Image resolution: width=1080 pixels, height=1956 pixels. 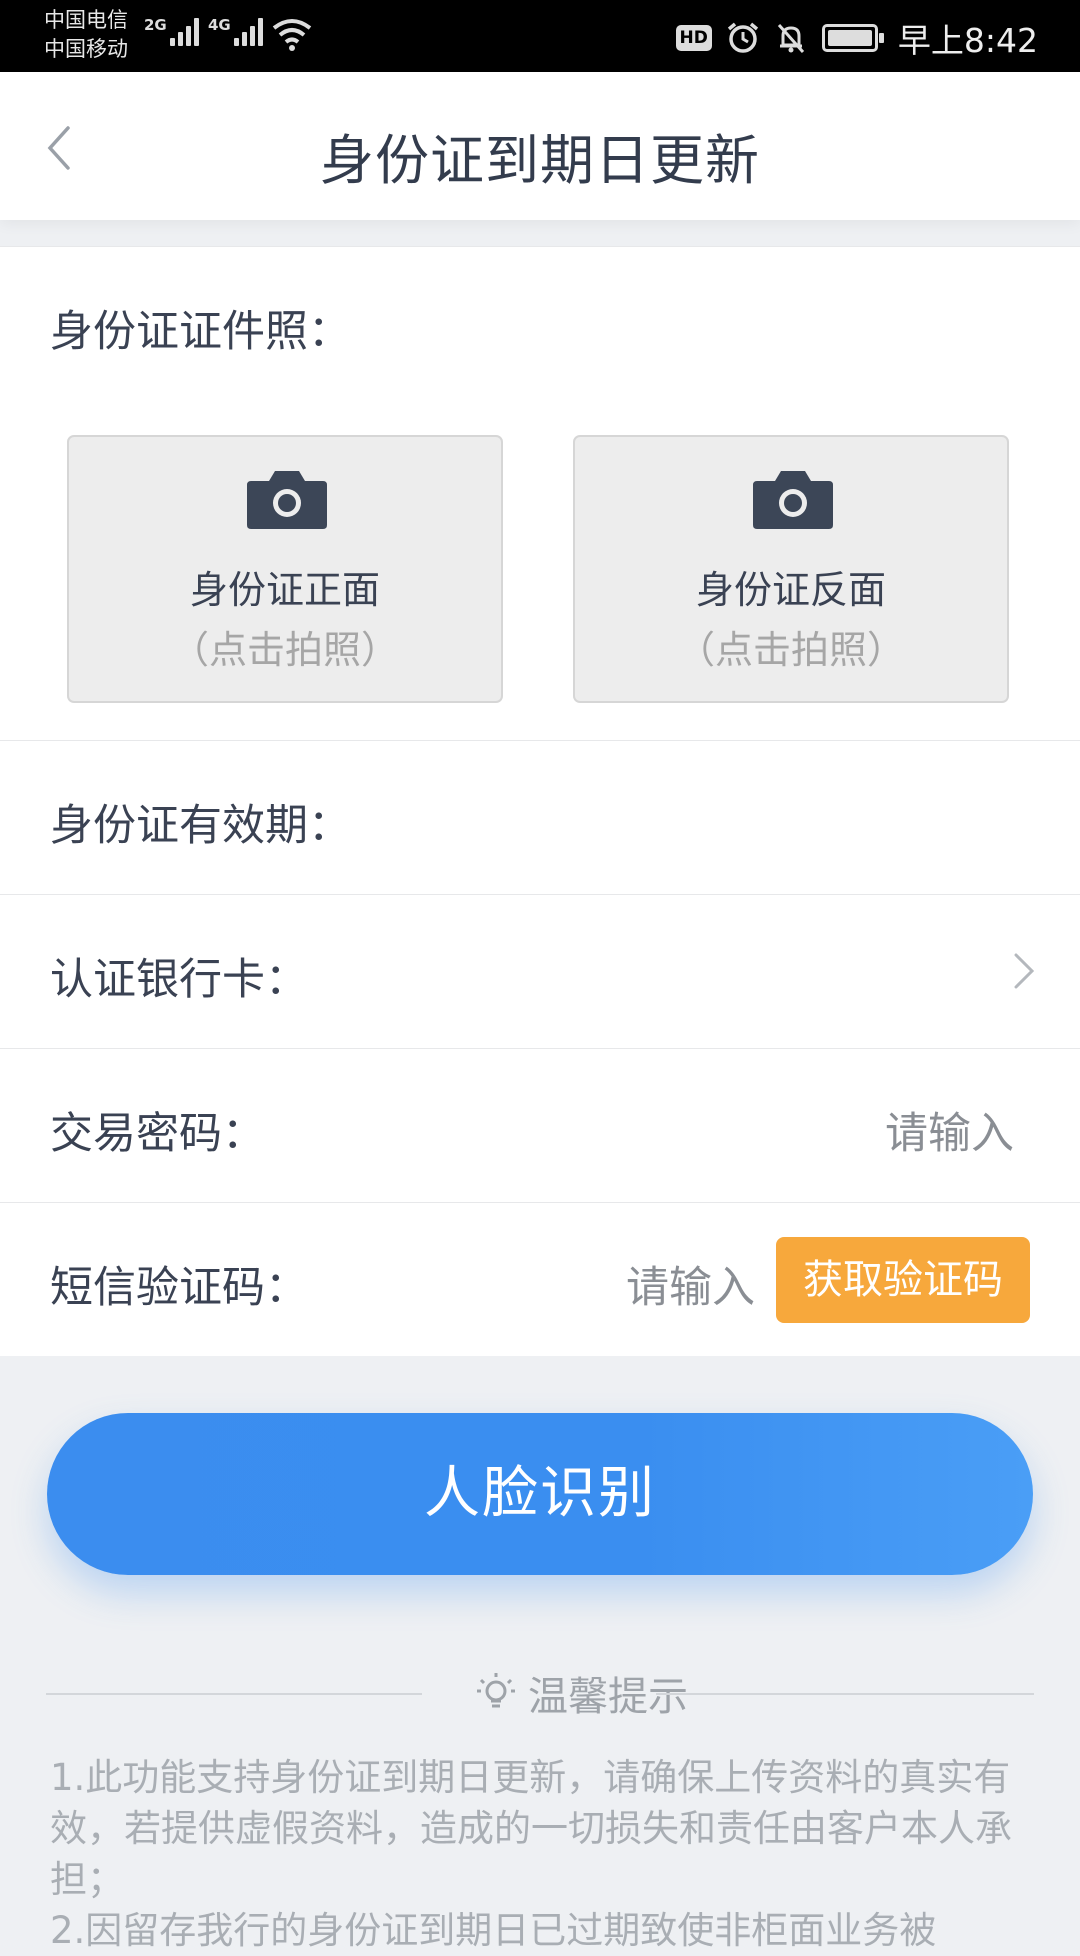 I want to click on page-title: 身份证到期日更新, so click(x=540, y=160).